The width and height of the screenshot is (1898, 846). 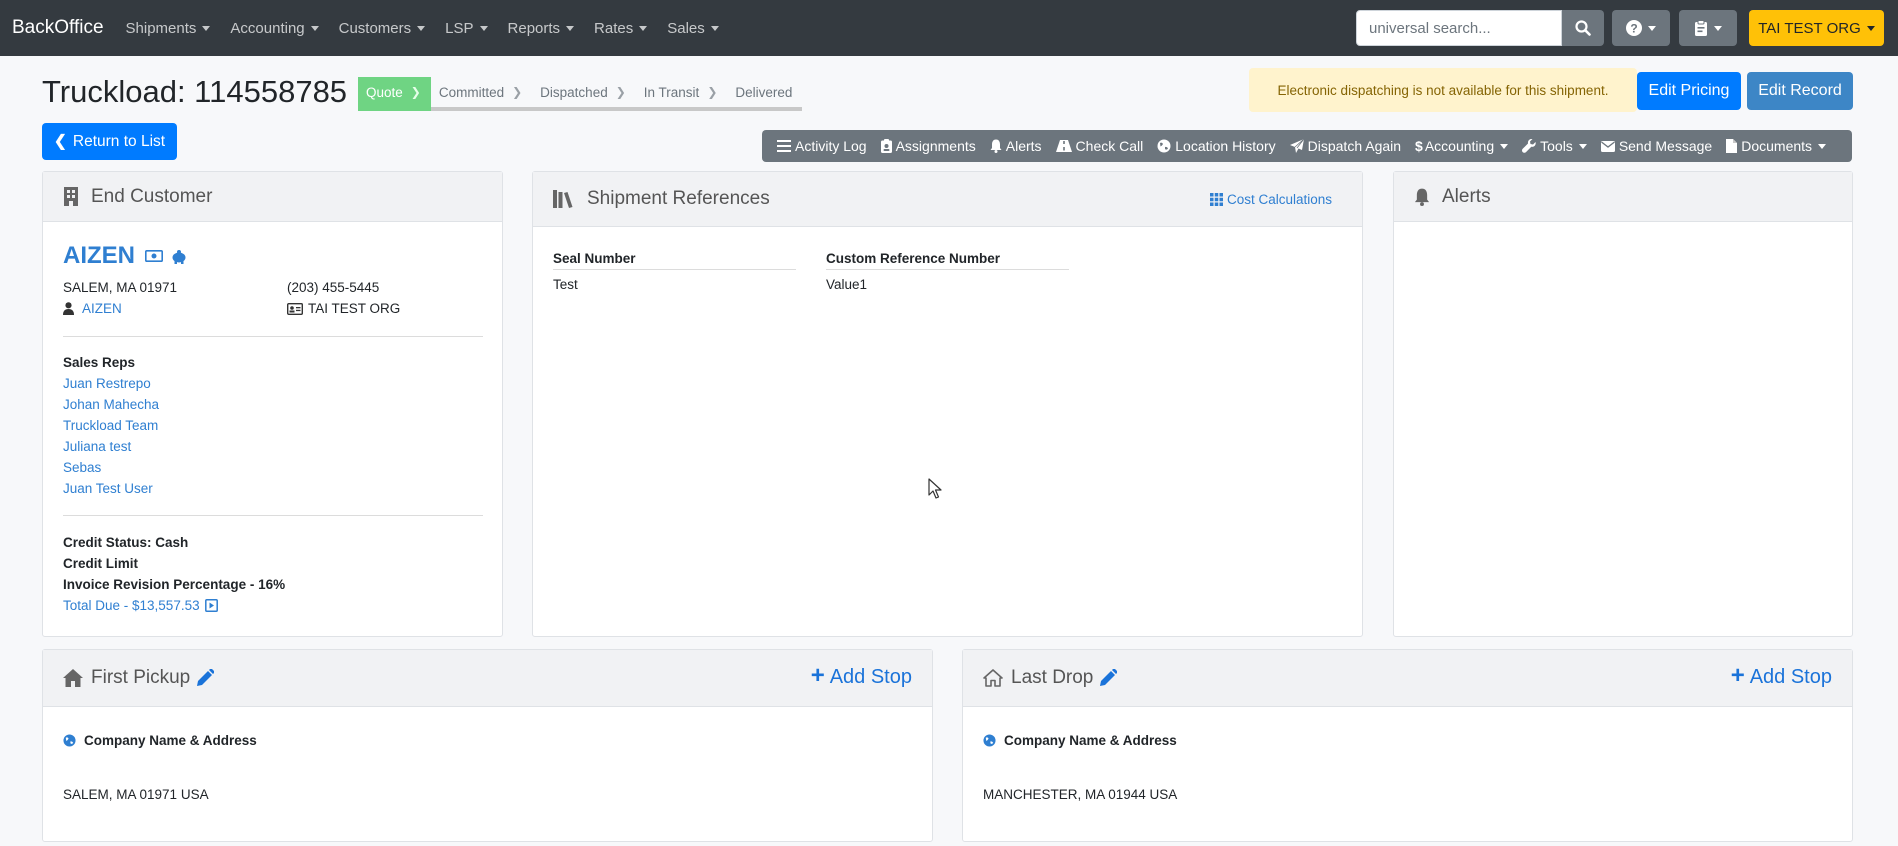 I want to click on chevron-left-icon: ❮, so click(x=60, y=141).